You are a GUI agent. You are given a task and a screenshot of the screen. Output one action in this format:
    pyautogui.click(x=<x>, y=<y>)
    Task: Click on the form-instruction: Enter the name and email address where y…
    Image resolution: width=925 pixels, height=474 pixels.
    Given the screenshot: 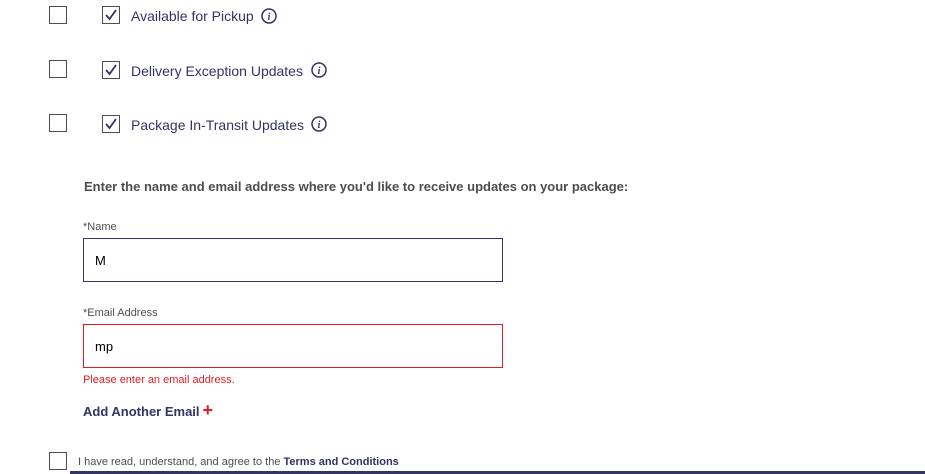 What is the action you would take?
    pyautogui.click(x=356, y=186)
    